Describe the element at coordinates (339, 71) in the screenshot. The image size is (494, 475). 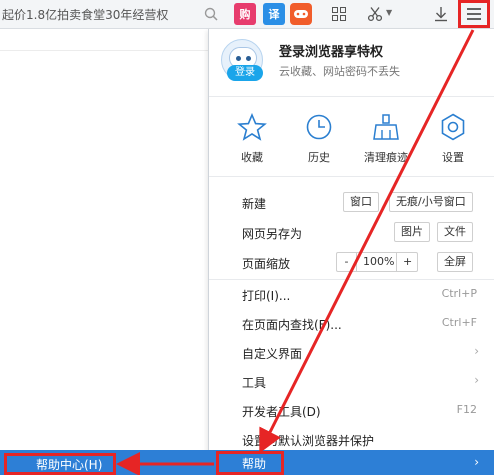
I see `login-subtitle: 云收藏、网站密码不丢失` at that location.